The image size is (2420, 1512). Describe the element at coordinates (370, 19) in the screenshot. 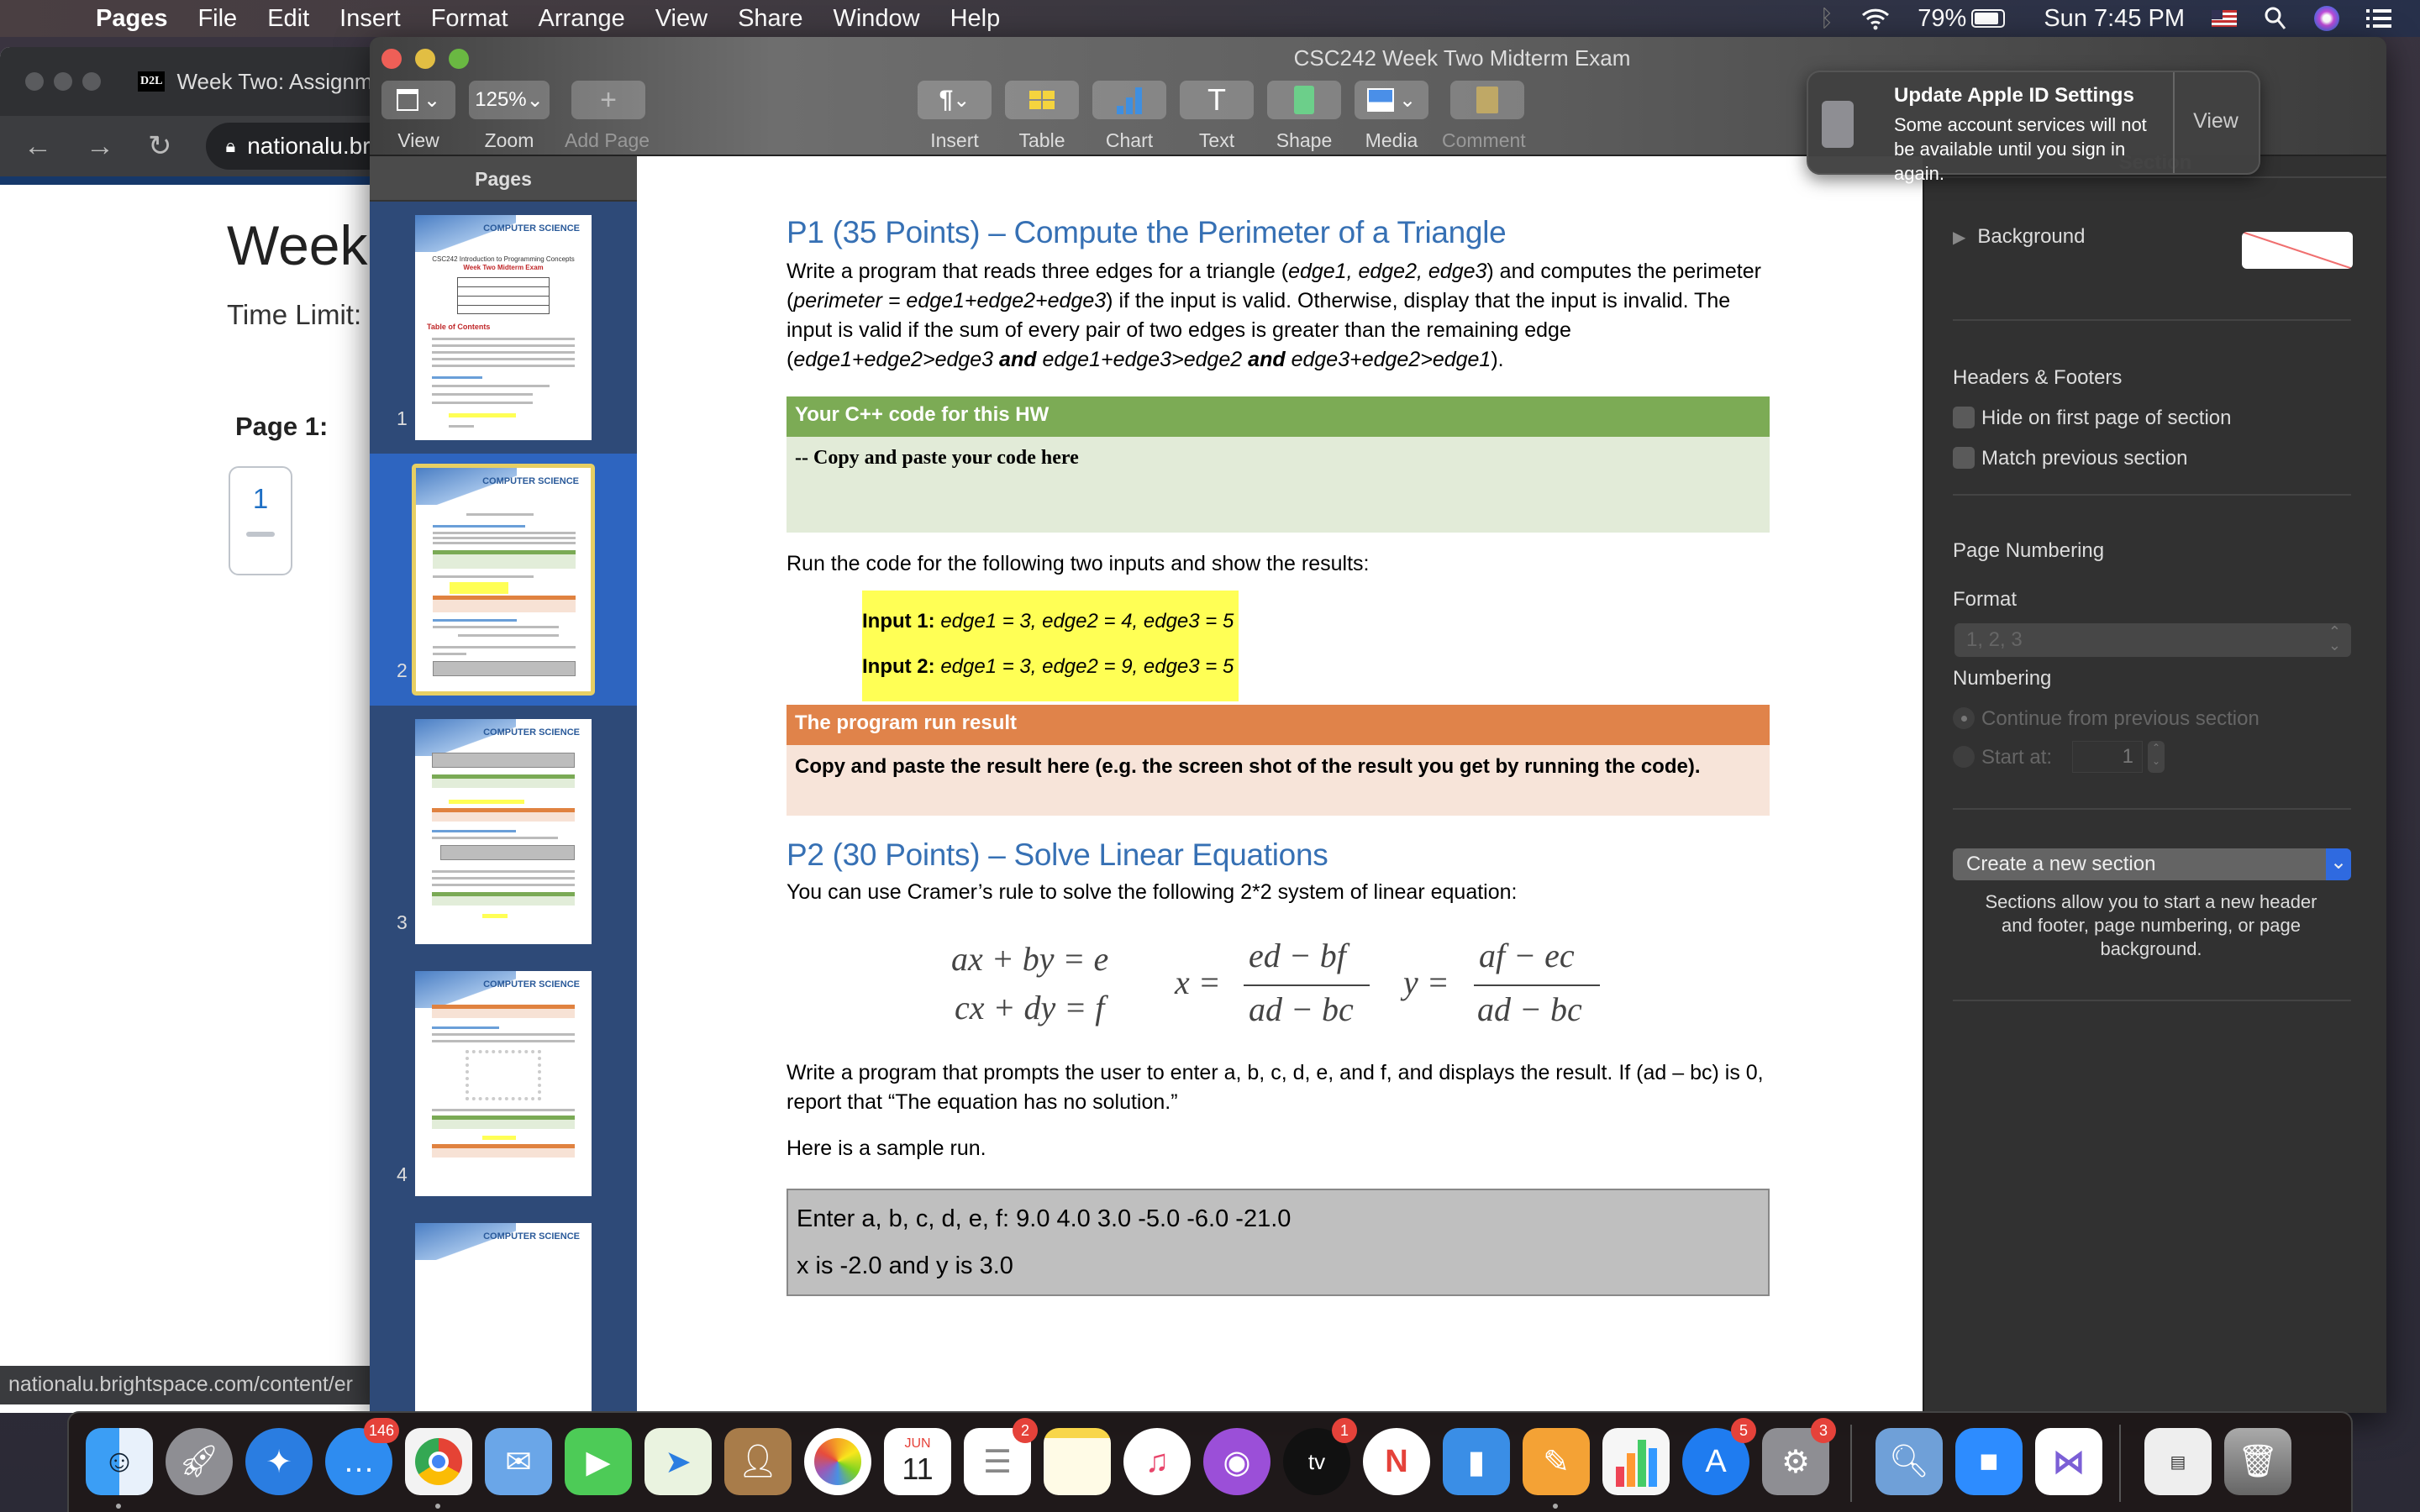

I see `menu-insert: Insert` at that location.